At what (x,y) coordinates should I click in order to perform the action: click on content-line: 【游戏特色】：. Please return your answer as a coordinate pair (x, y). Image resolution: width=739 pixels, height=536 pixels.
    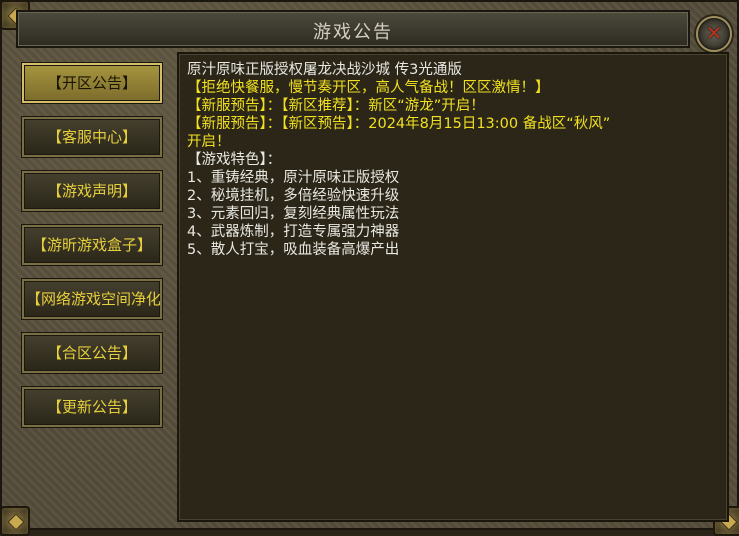
    Looking at the image, I should click on (234, 160).